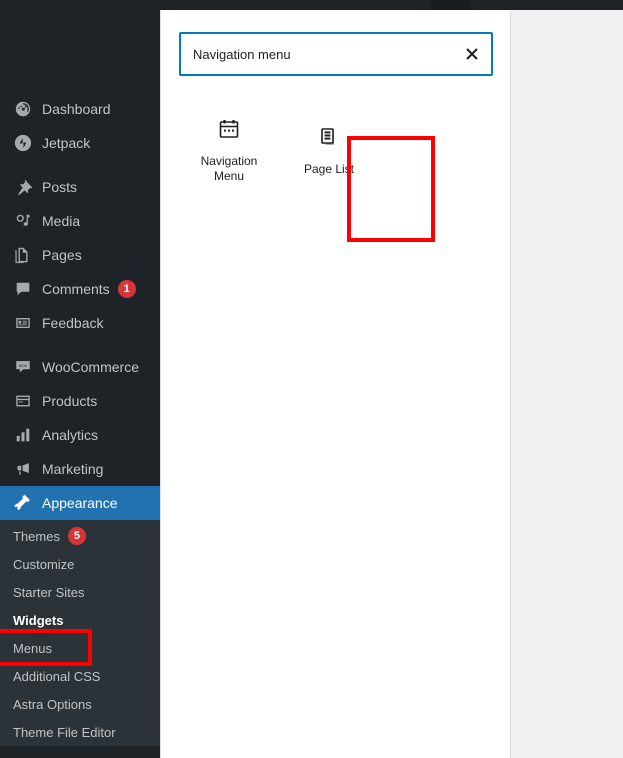  Describe the element at coordinates (52, 704) in the screenshot. I see `submenu-item-label: Astra Options` at that location.